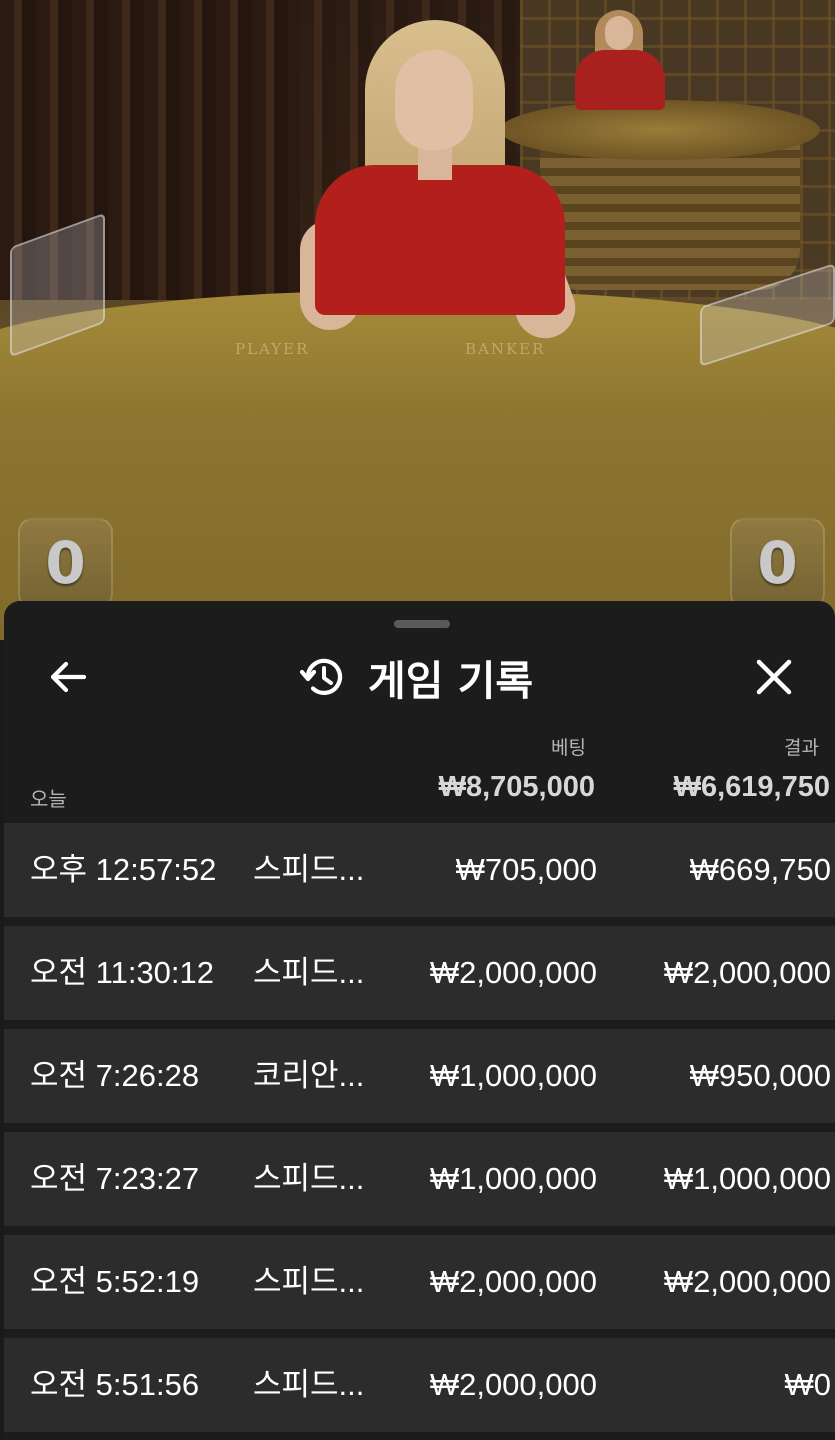  Describe the element at coordinates (516, 787) in the screenshot. I see `total-bet: ₩8,705,000` at that location.